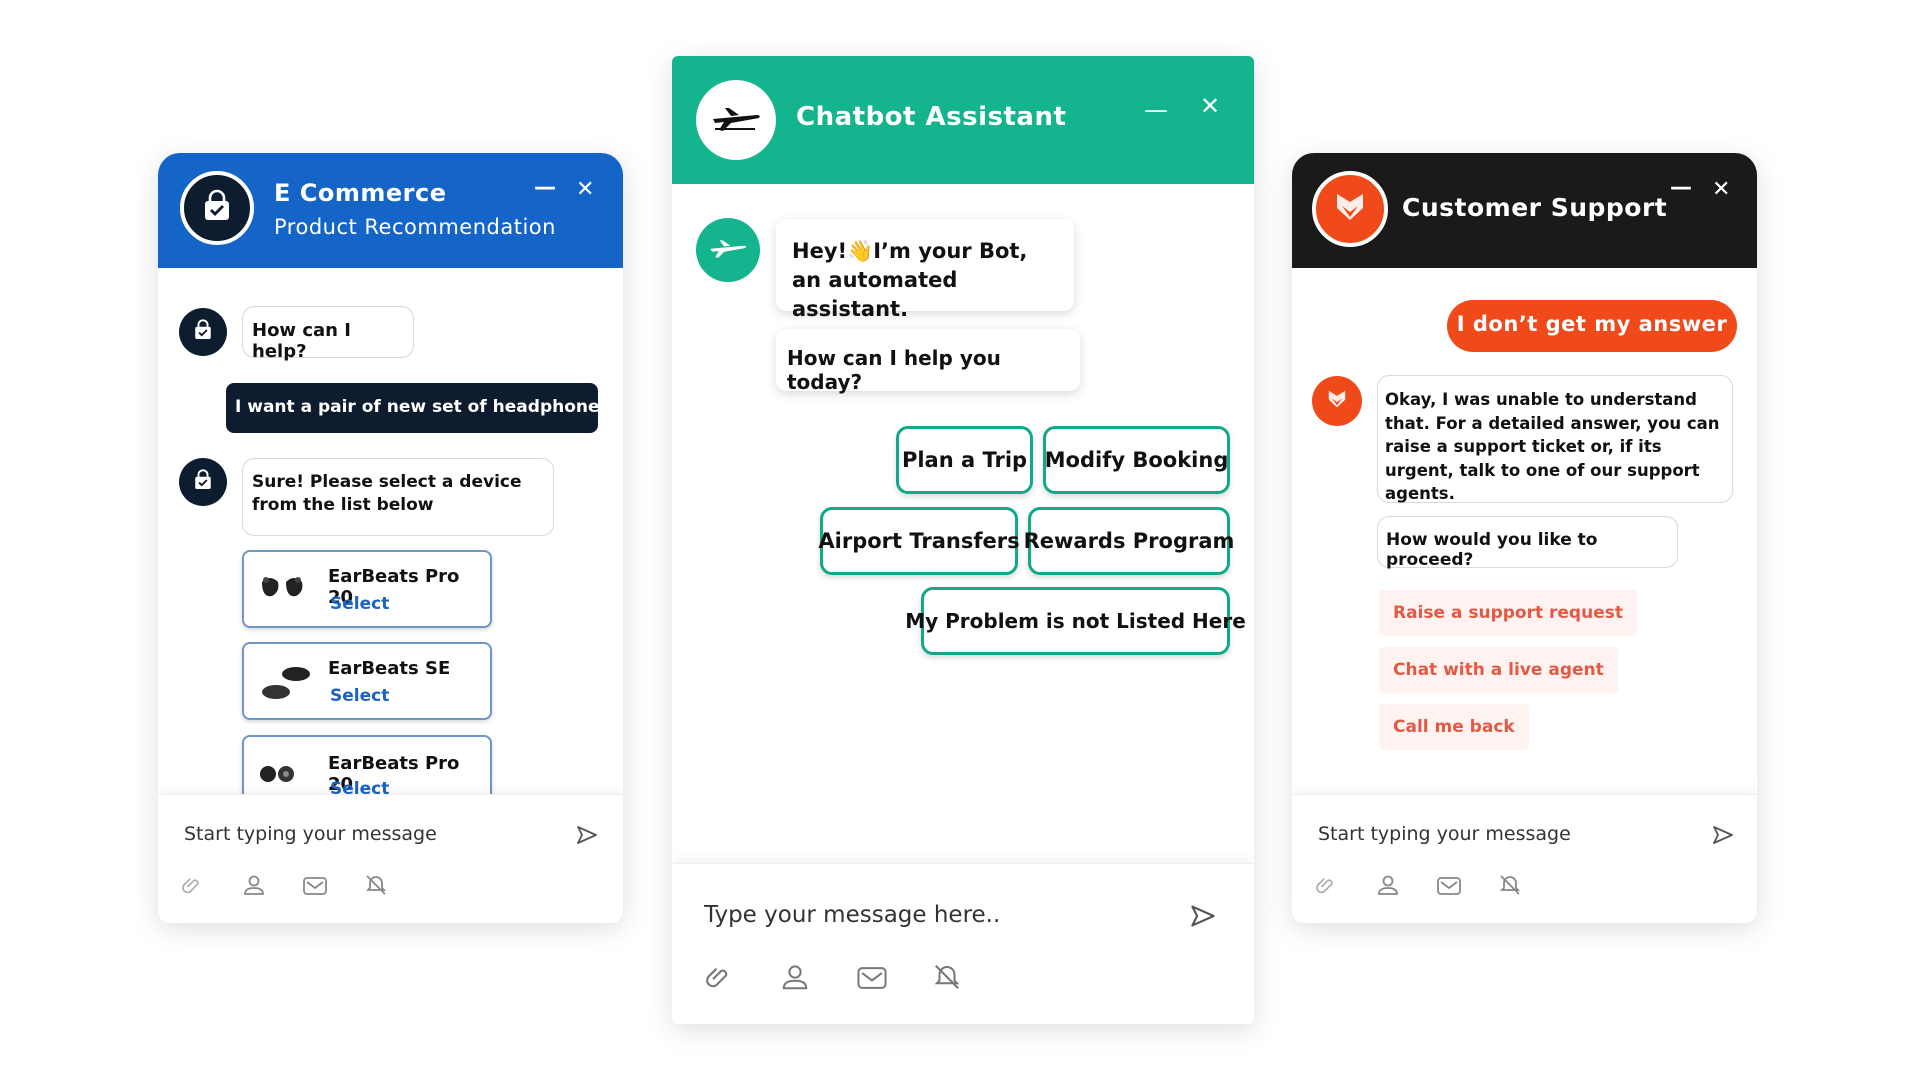  What do you see at coordinates (1498, 670) in the screenshot?
I see `option-chat-live-agent: Chat with a live agent` at bounding box center [1498, 670].